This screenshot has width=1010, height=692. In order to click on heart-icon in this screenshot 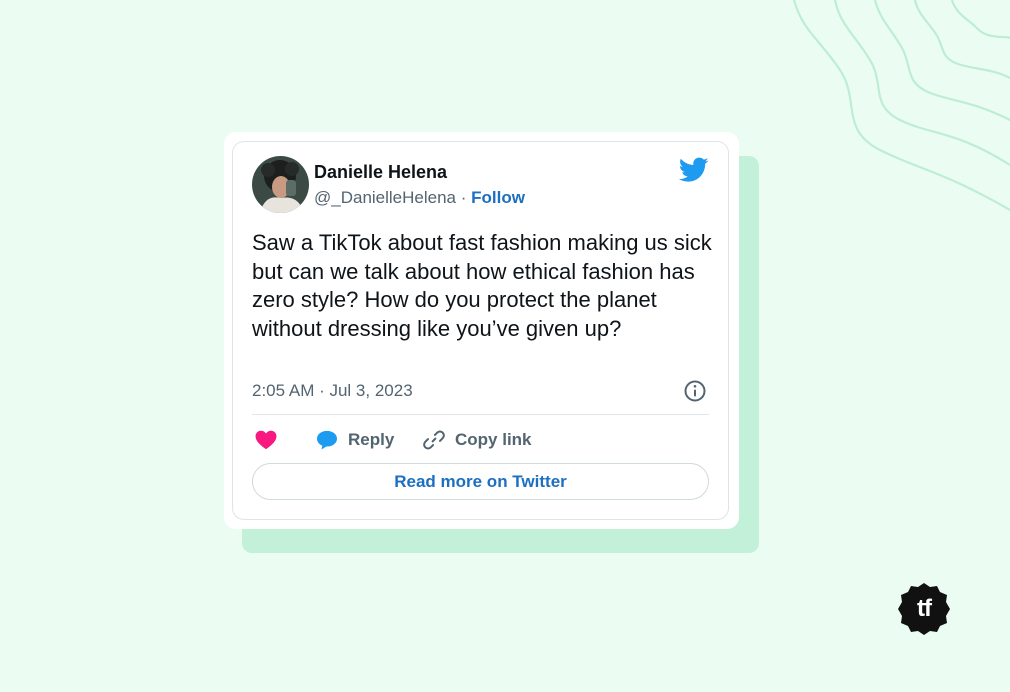, I will do `click(266, 440)`.